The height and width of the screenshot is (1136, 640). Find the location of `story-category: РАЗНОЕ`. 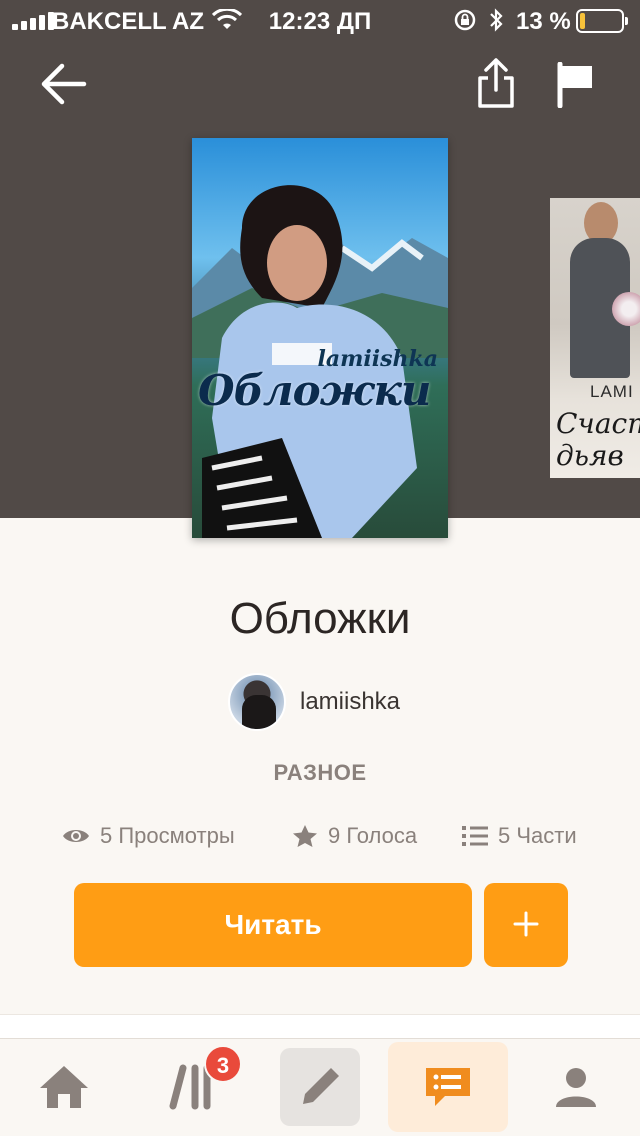

story-category: РАЗНОЕ is located at coordinates (320, 773).